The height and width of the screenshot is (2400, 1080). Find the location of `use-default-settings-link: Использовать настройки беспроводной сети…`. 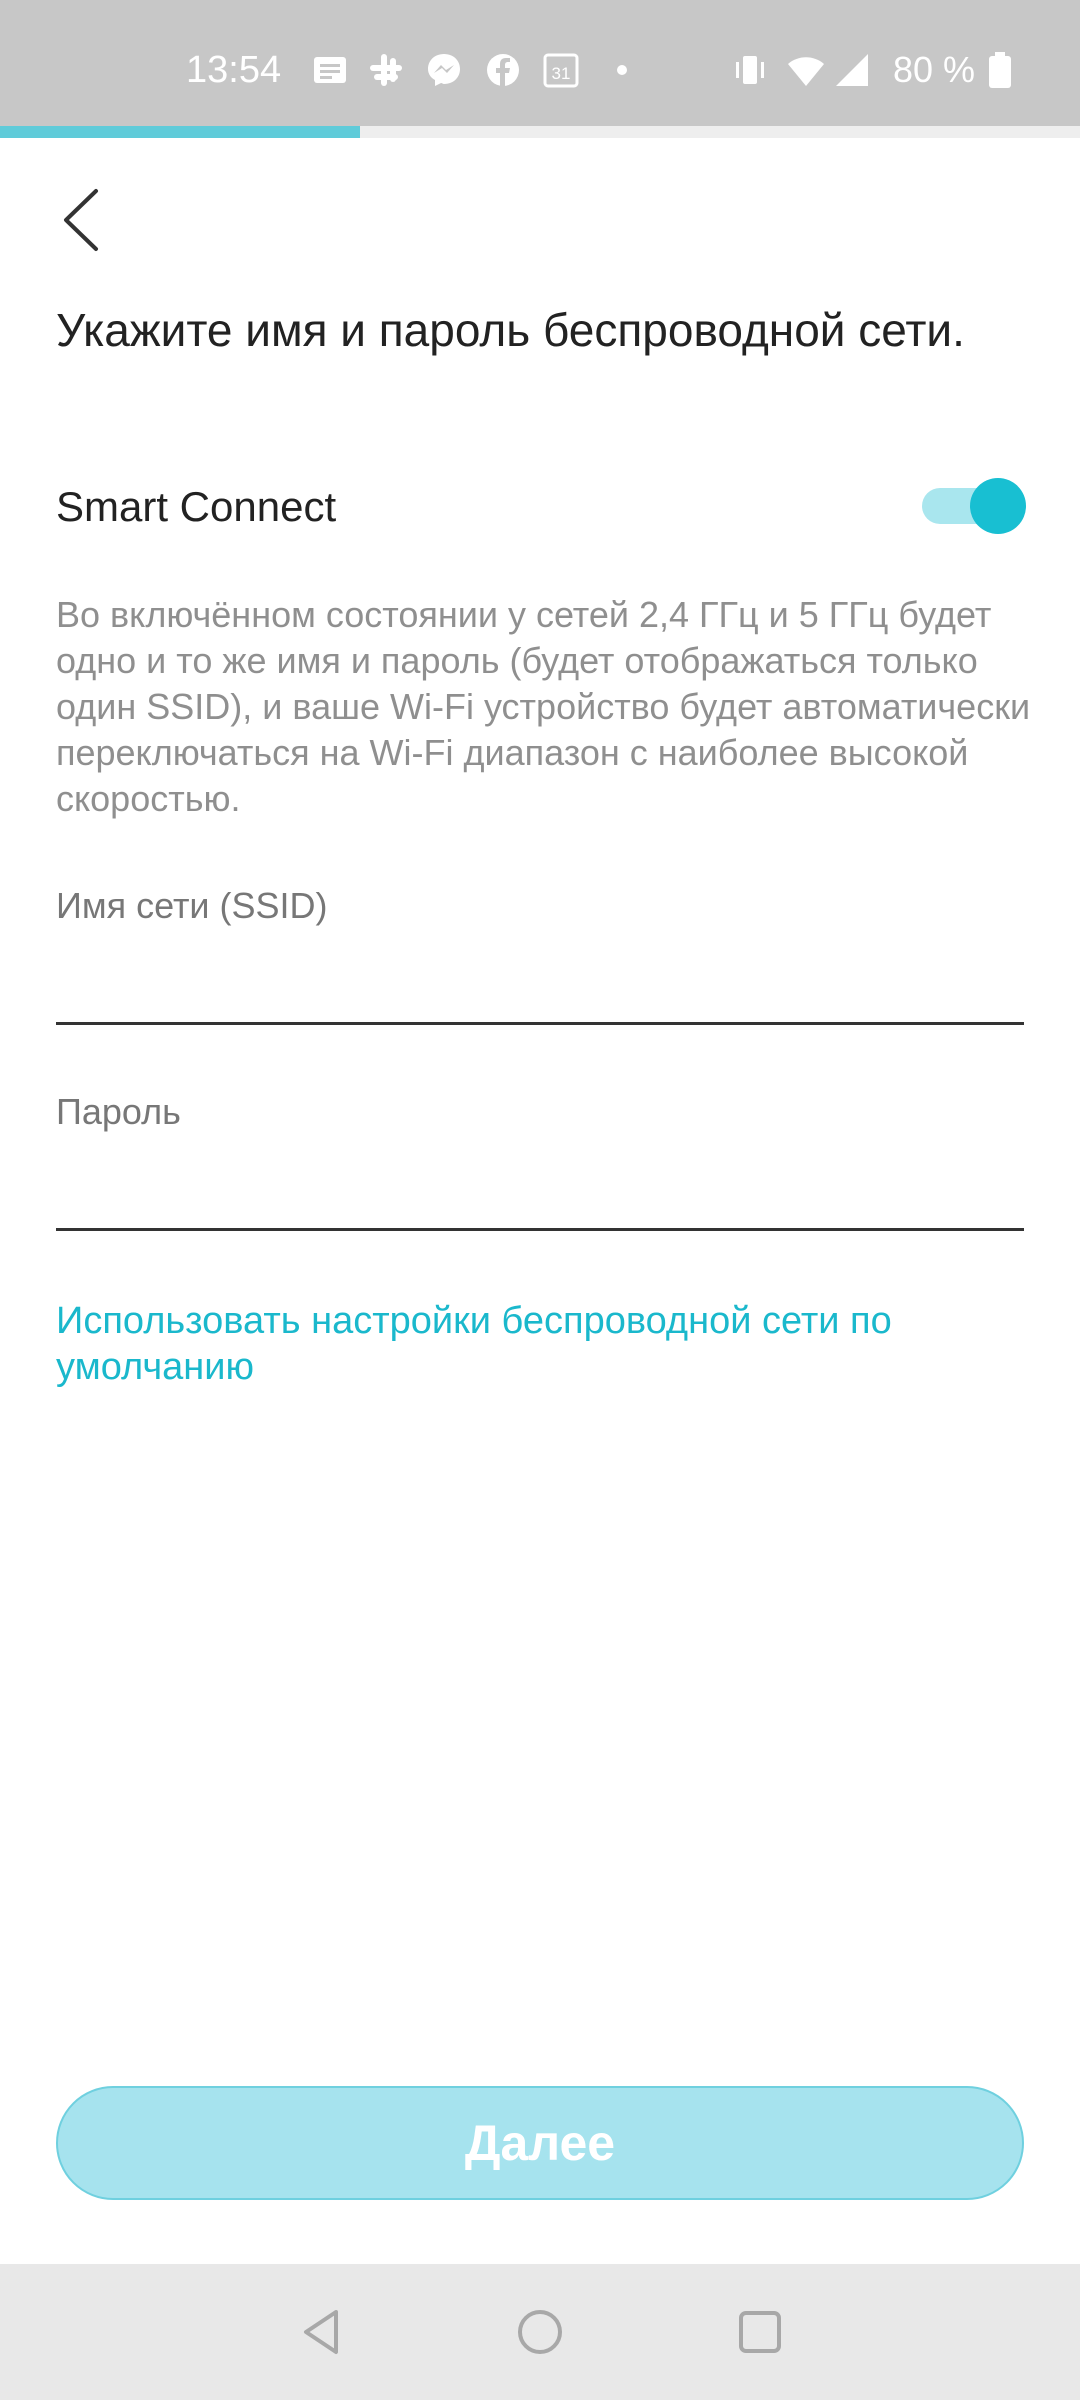

use-default-settings-link: Использовать настройки беспроводной сети… is located at coordinates (536, 1344).